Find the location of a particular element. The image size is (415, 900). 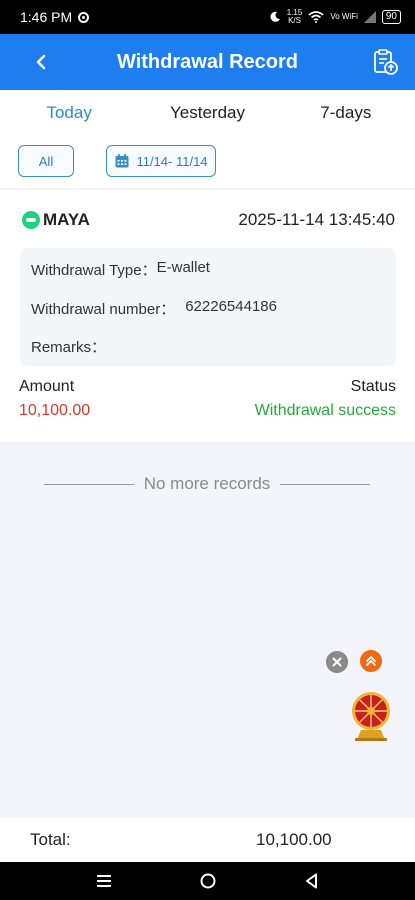

system-nav-bar is located at coordinates (207, 881).